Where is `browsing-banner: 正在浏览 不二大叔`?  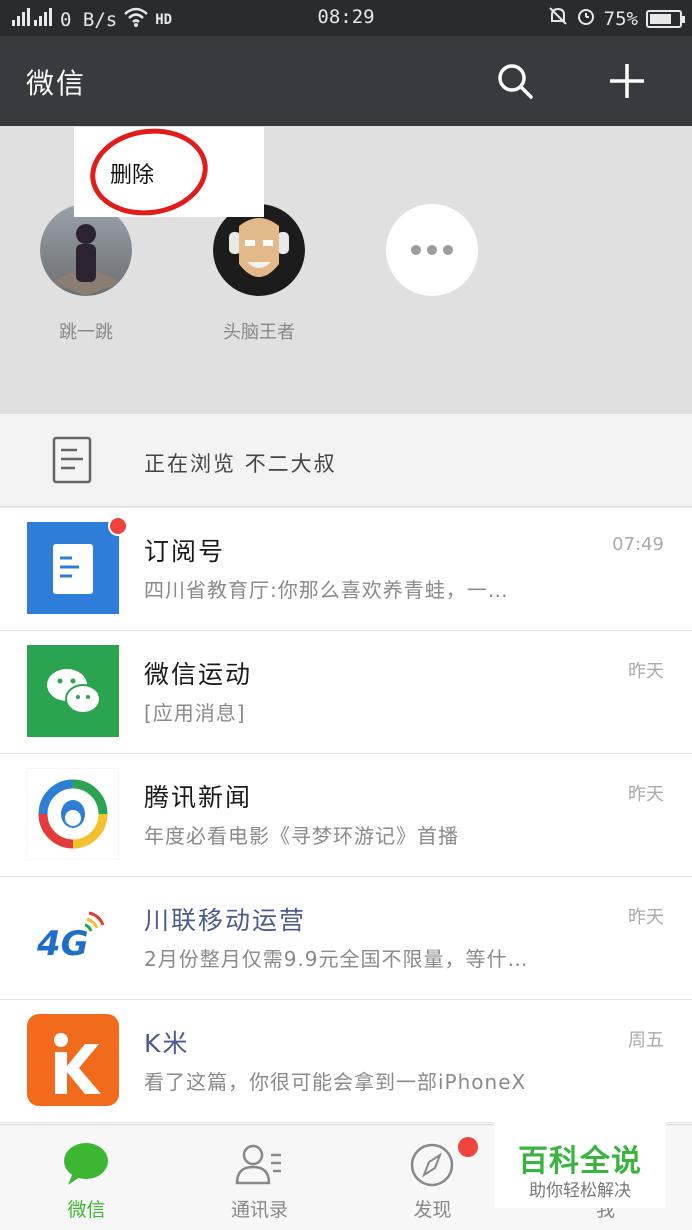
browsing-banner: 正在浏览 不二大叔 is located at coordinates (346, 460).